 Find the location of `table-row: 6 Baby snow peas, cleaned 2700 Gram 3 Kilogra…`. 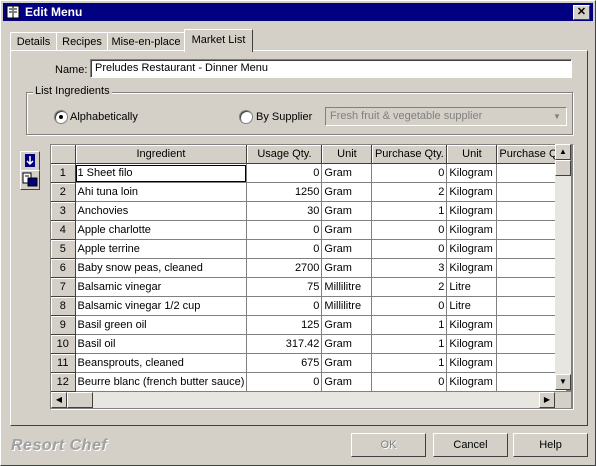

table-row: 6 Baby snow peas, cleaned 2700 Gram 3 Kilogra… is located at coordinates (309, 268).